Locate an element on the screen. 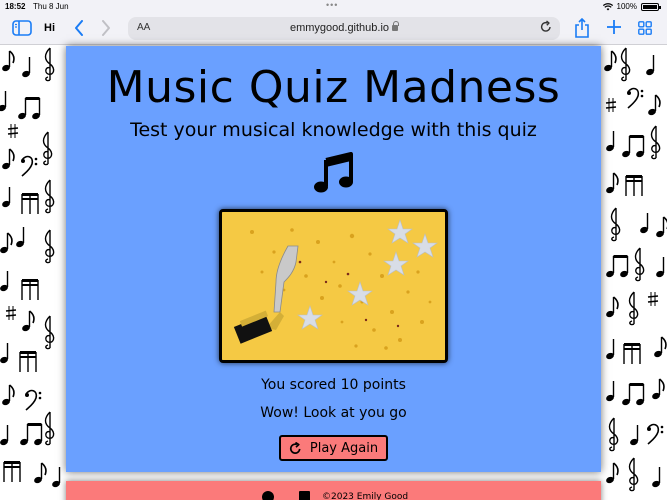 Image resolution: width=667 pixels, height=500 pixels. page-title: Music Quiz Madness is located at coordinates (333, 87).